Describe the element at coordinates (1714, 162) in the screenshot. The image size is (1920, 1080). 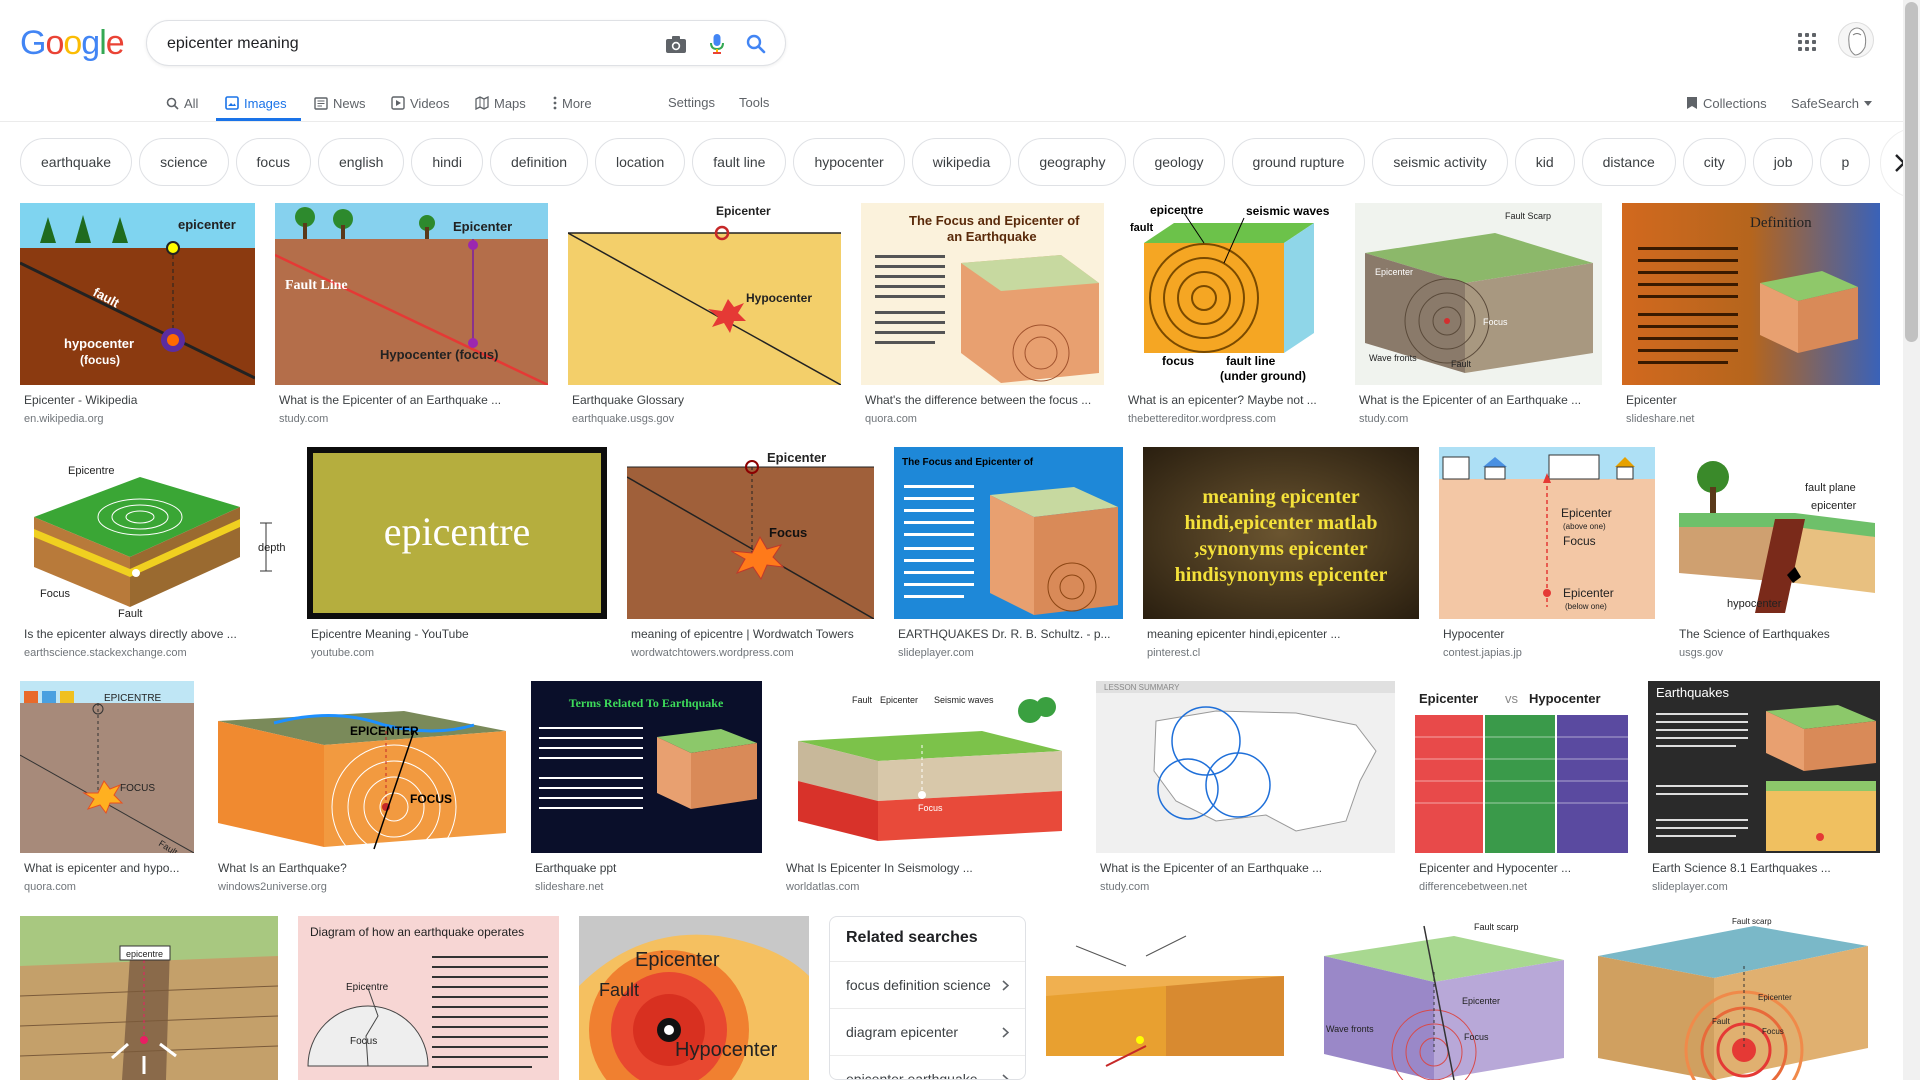
I see `chip: city` at that location.